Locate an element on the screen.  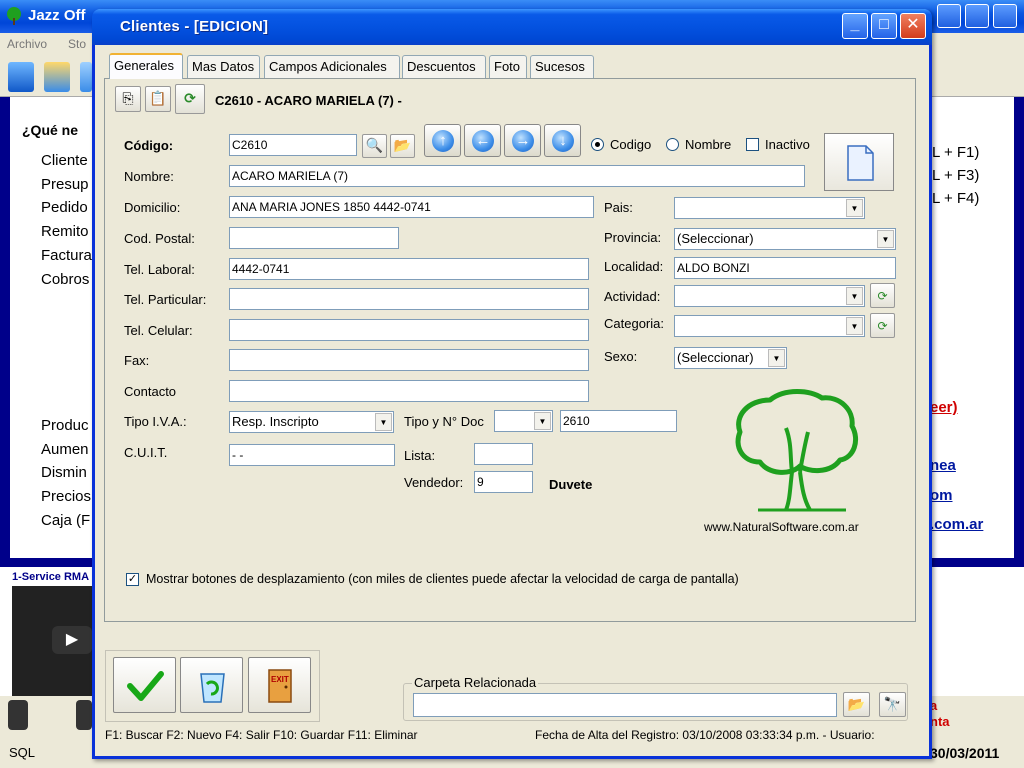
tipo-iva-label: Tipo I.V.A.: is located at coordinates (155, 421).